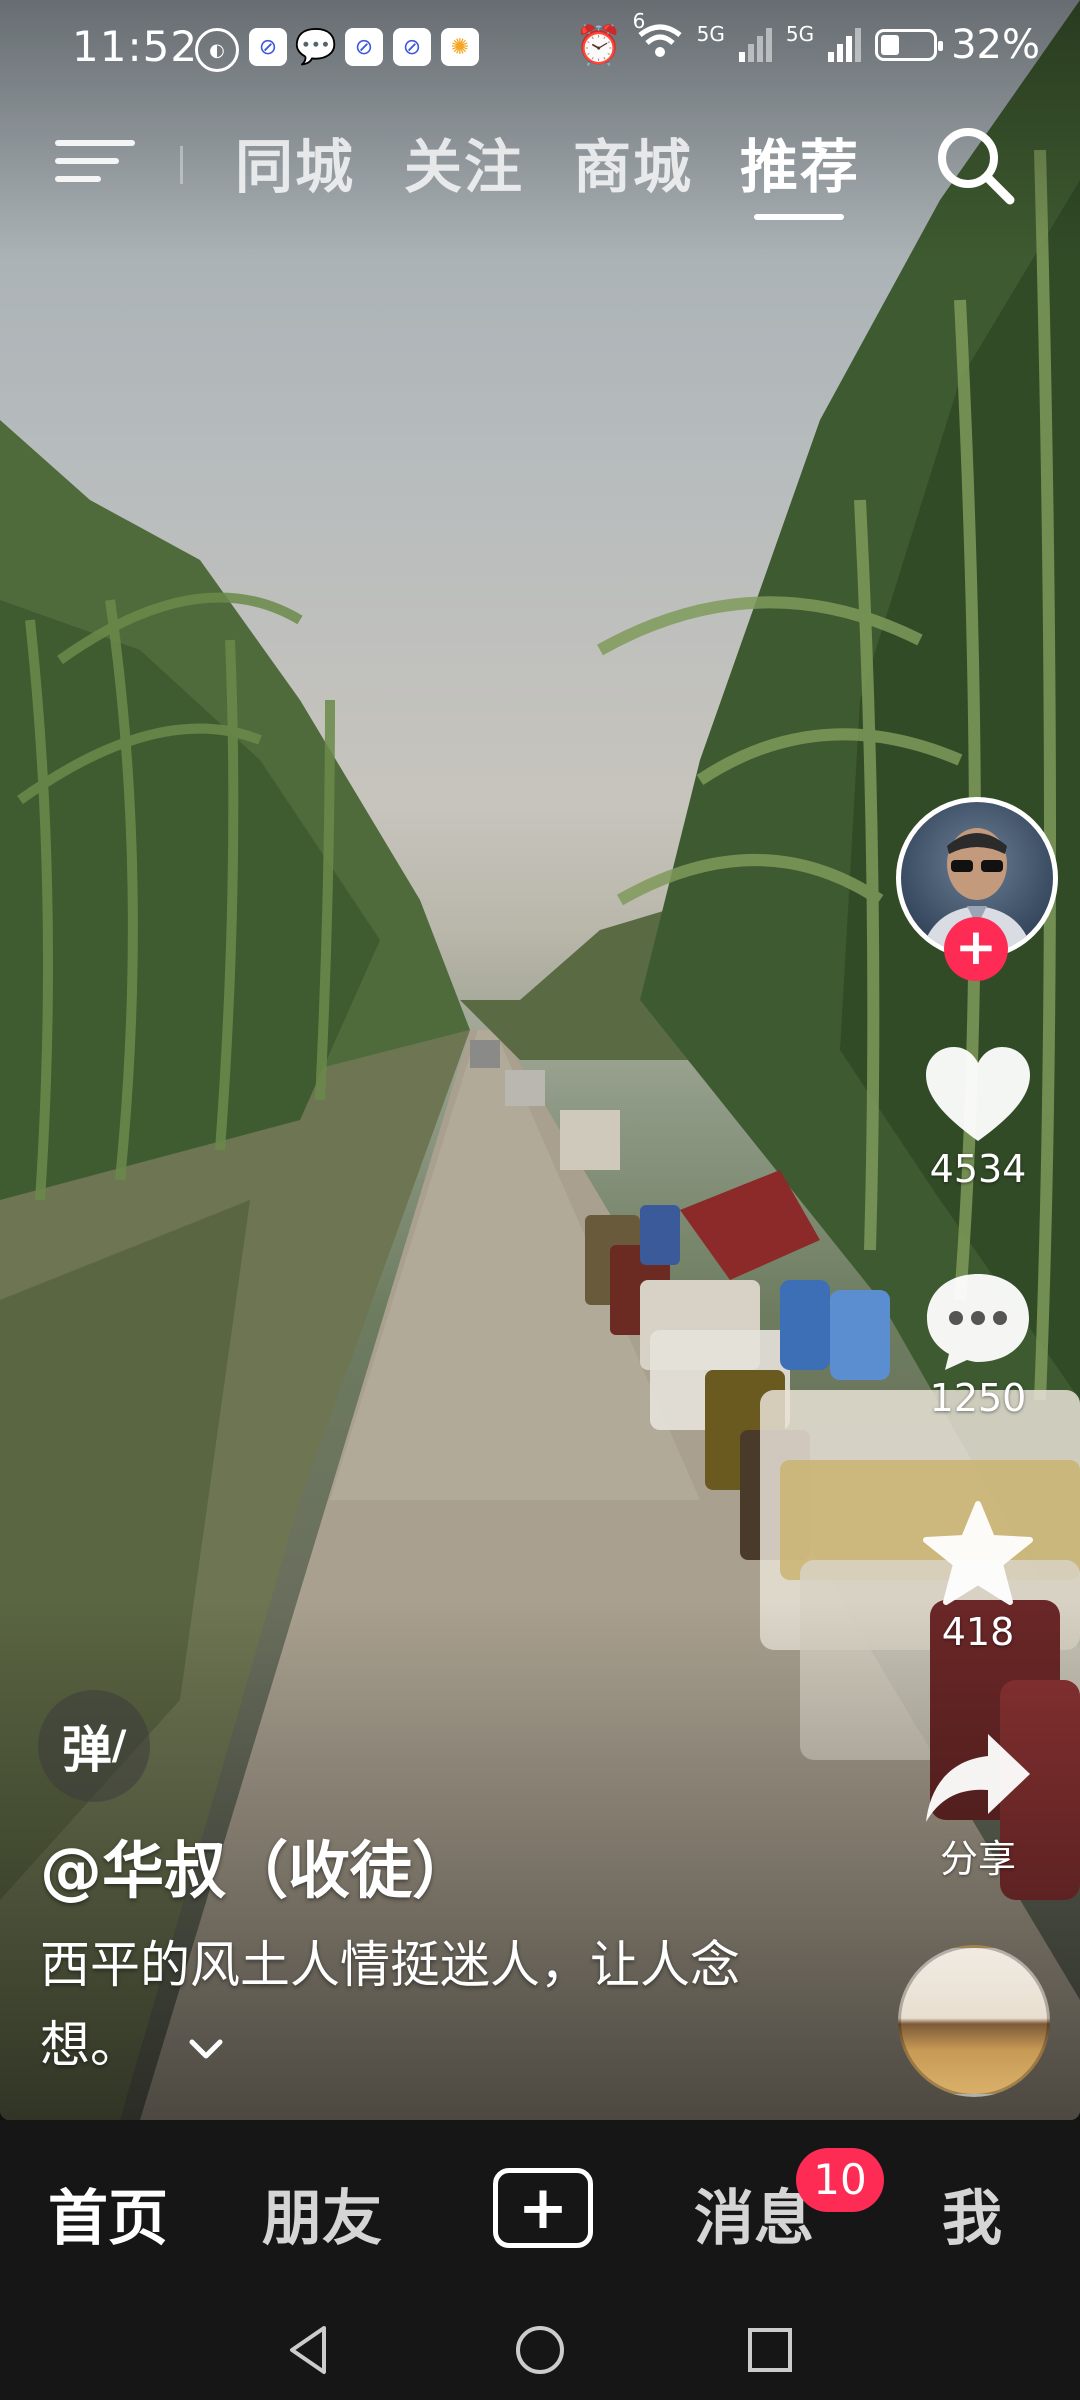 Image resolution: width=1080 pixels, height=2400 pixels. What do you see at coordinates (976, 949) in the screenshot?
I see `follow-button: +` at bounding box center [976, 949].